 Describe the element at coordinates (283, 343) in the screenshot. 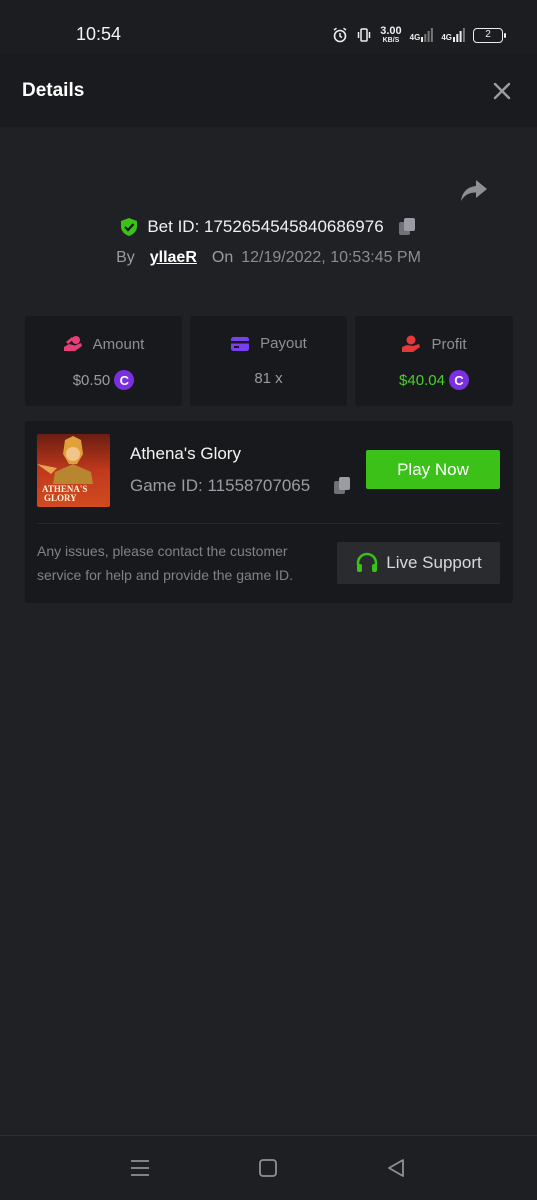

I see `payout-label: Payout` at that location.